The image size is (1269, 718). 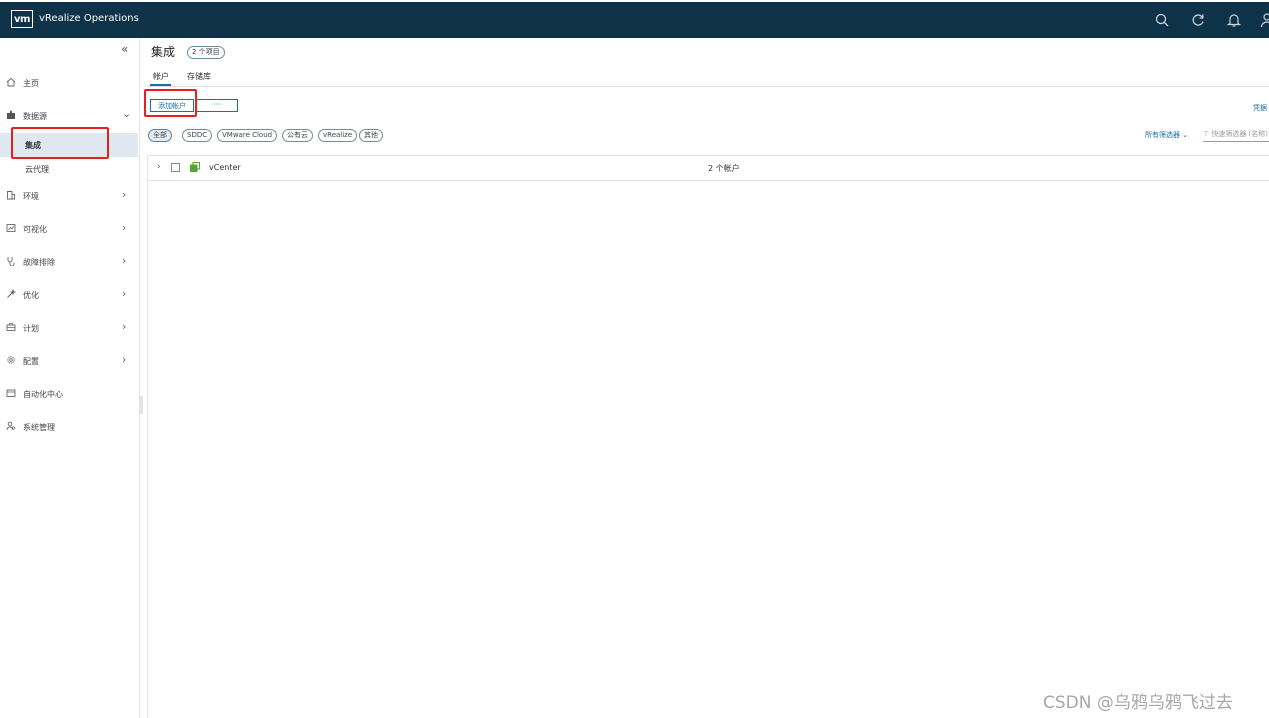 What do you see at coordinates (70, 116) in the screenshot?
I see `sidebar-item-data-sources: 数据源 ⌄` at bounding box center [70, 116].